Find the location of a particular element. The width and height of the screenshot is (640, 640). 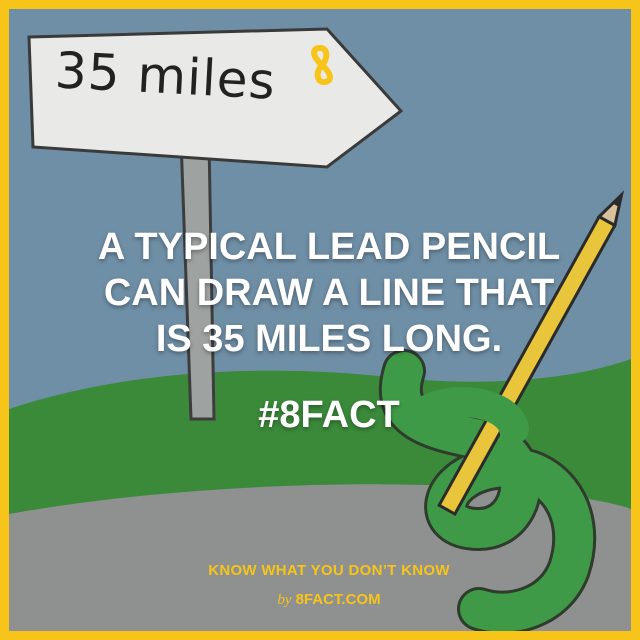

hashtag: #8FACT is located at coordinates (329, 415).